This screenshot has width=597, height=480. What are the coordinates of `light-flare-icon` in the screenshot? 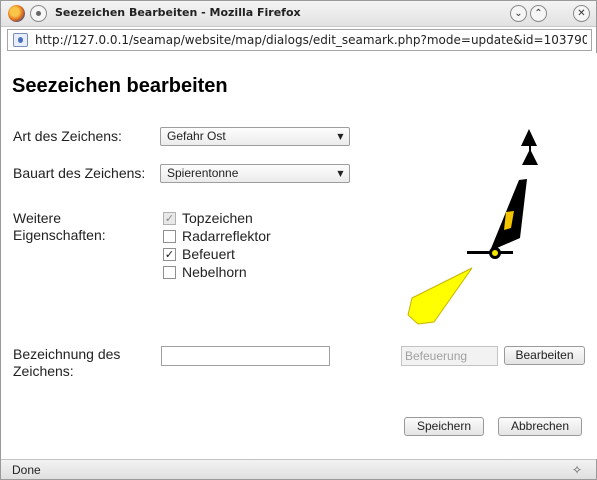 It's located at (440, 296).